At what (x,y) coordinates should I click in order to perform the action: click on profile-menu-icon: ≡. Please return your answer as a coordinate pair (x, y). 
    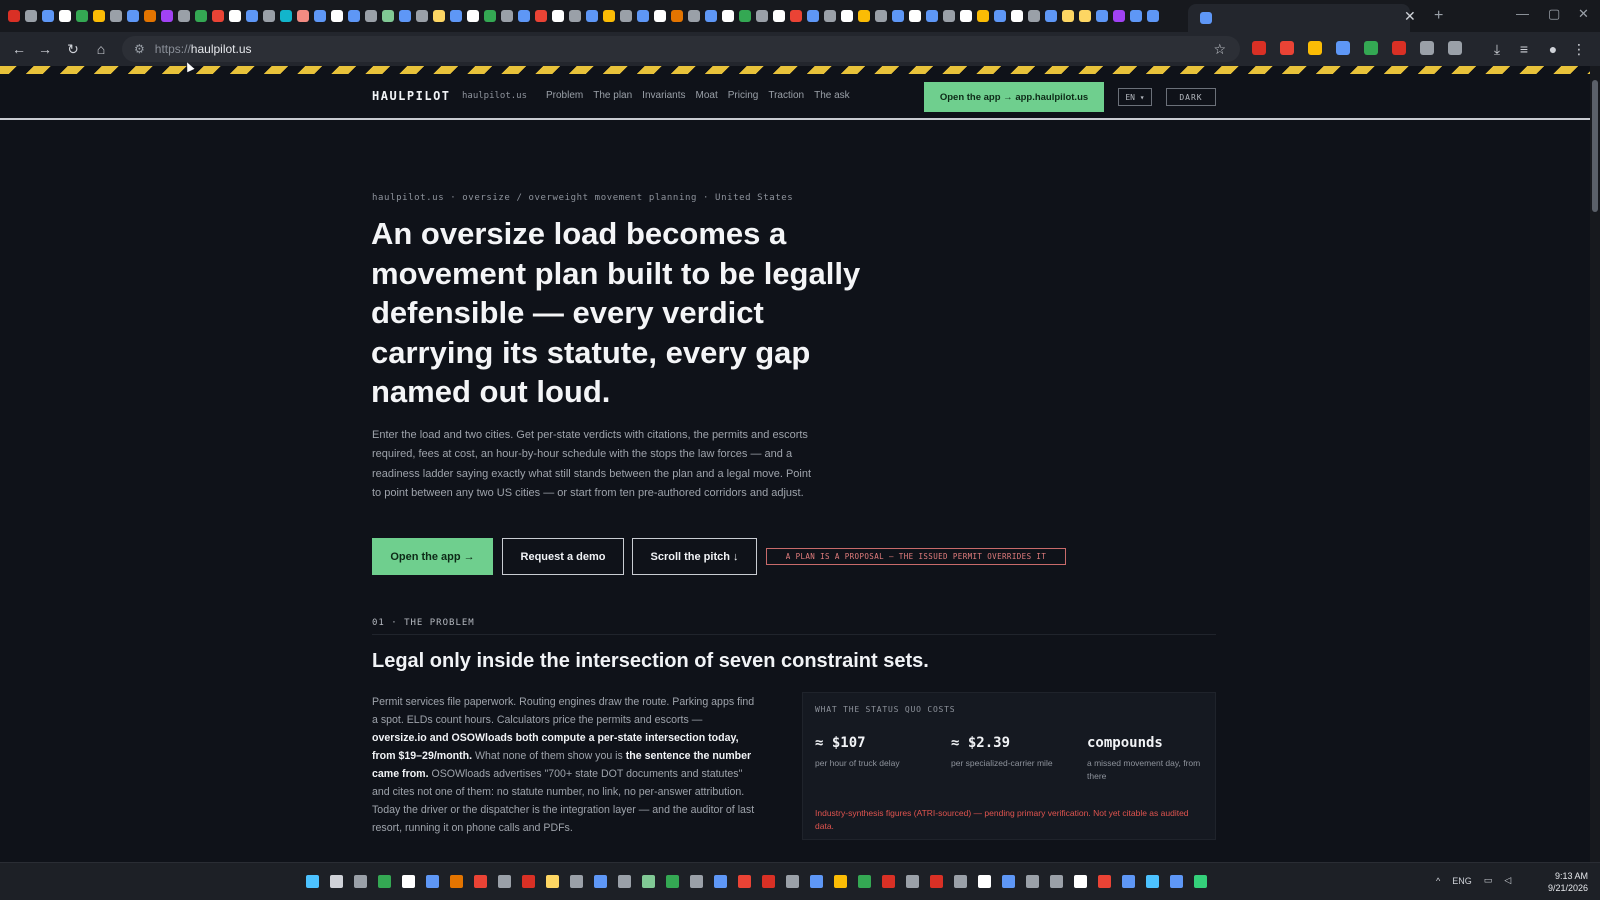
    Looking at the image, I should click on (1524, 49).